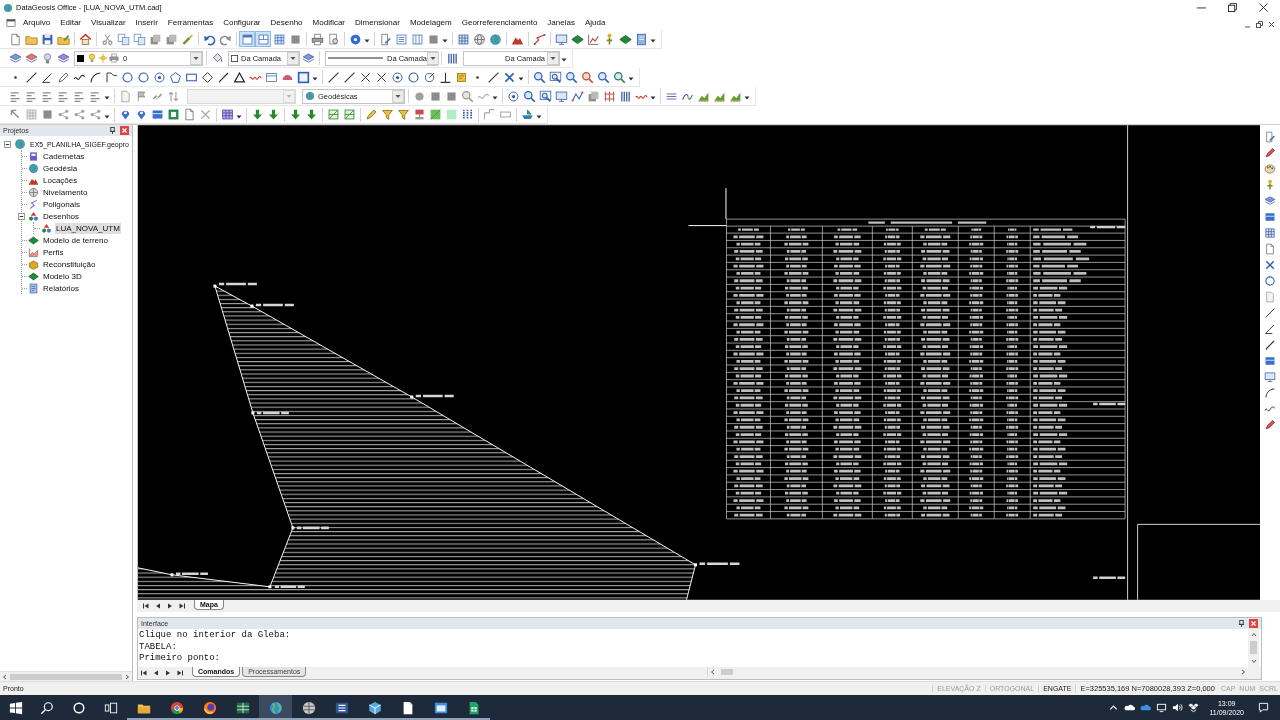  What do you see at coordinates (387, 114) in the screenshot?
I see `funnel-icon` at bounding box center [387, 114].